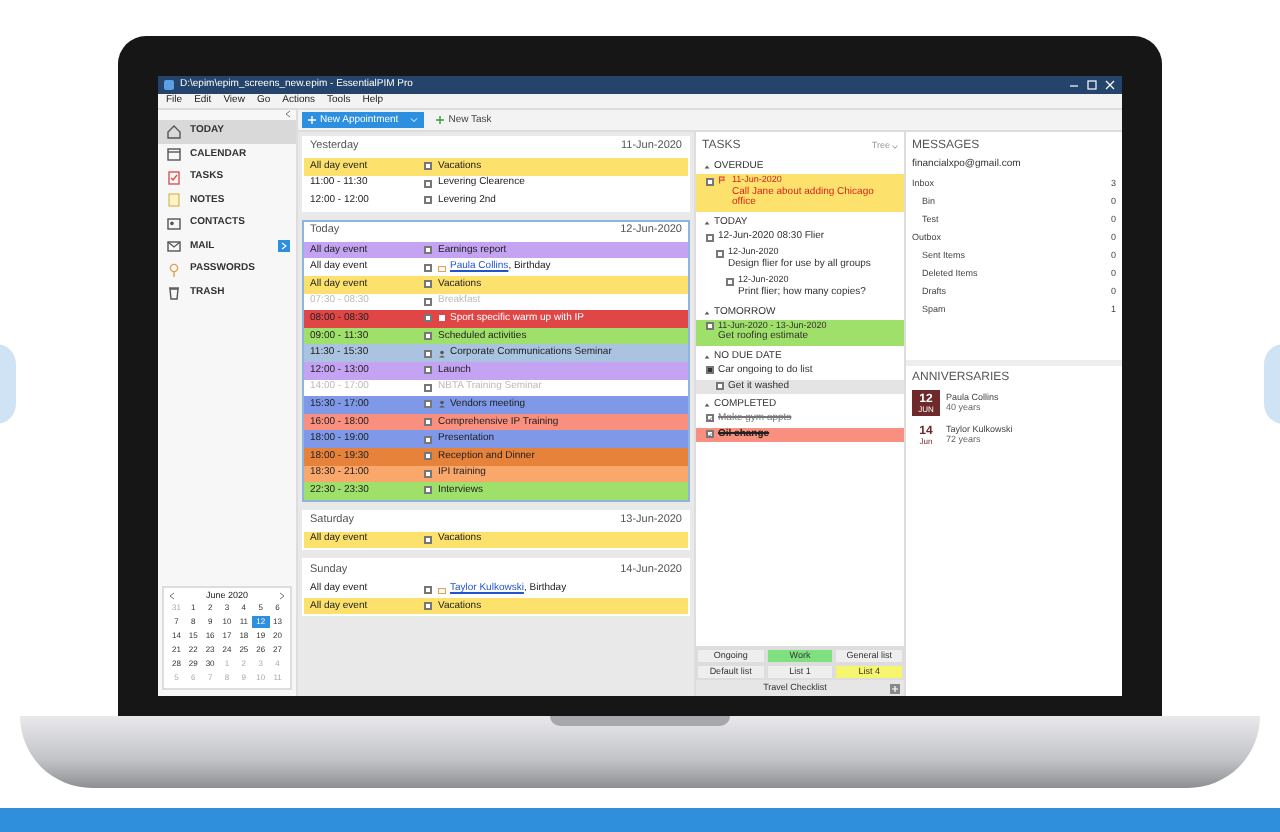 The width and height of the screenshot is (1280, 832). What do you see at coordinates (895, 688) in the screenshot?
I see `add-icon` at bounding box center [895, 688].